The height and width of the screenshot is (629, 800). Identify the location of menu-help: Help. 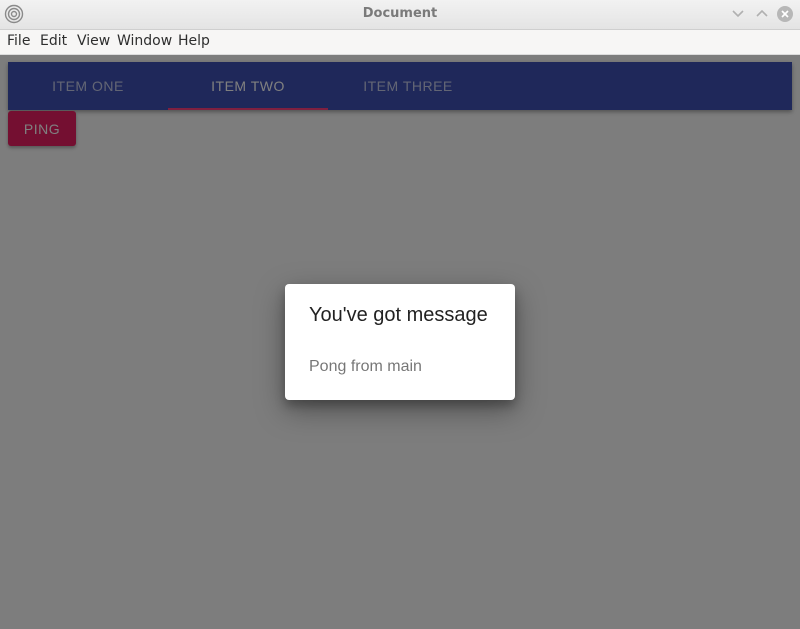
(194, 41).